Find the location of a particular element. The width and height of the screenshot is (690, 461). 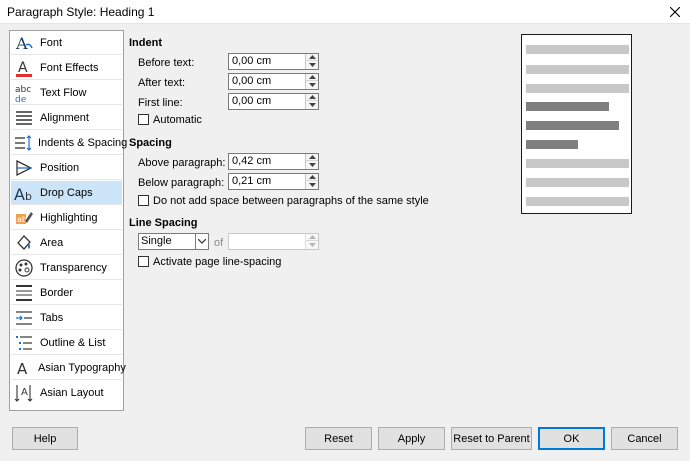

sidebar-item-transparency: Transparency is located at coordinates (66, 268).